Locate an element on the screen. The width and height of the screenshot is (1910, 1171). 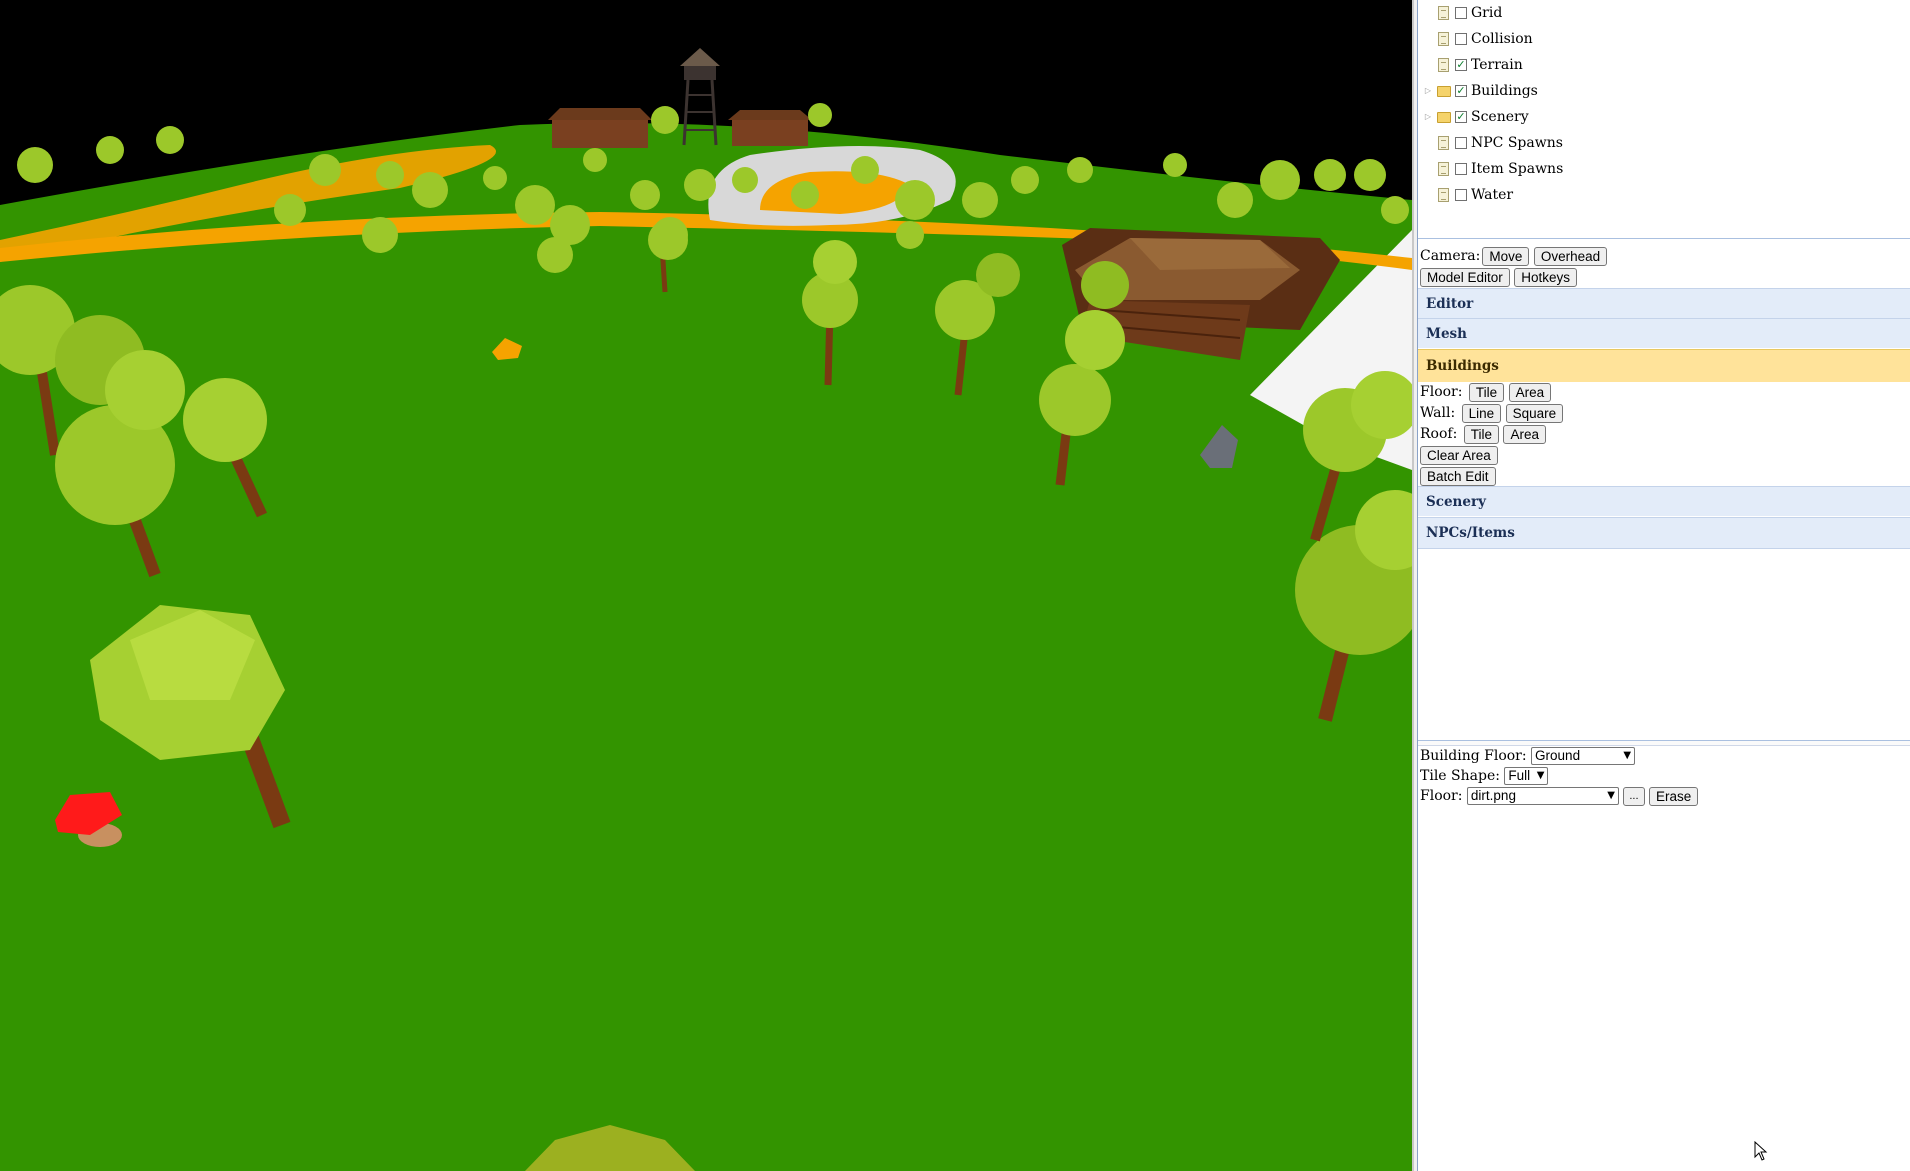
layer-label: Grid is located at coordinates (1487, 13).